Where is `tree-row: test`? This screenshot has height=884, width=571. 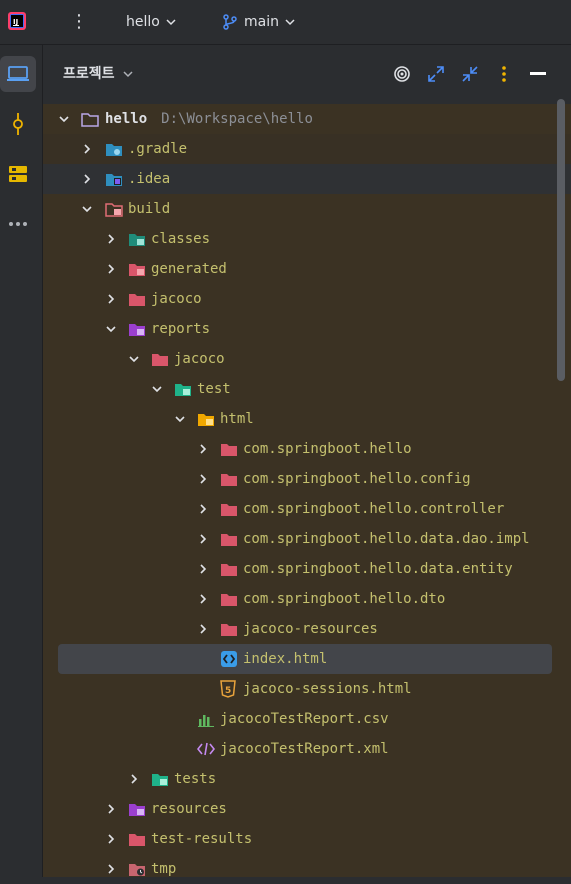 tree-row: test is located at coordinates (307, 389).